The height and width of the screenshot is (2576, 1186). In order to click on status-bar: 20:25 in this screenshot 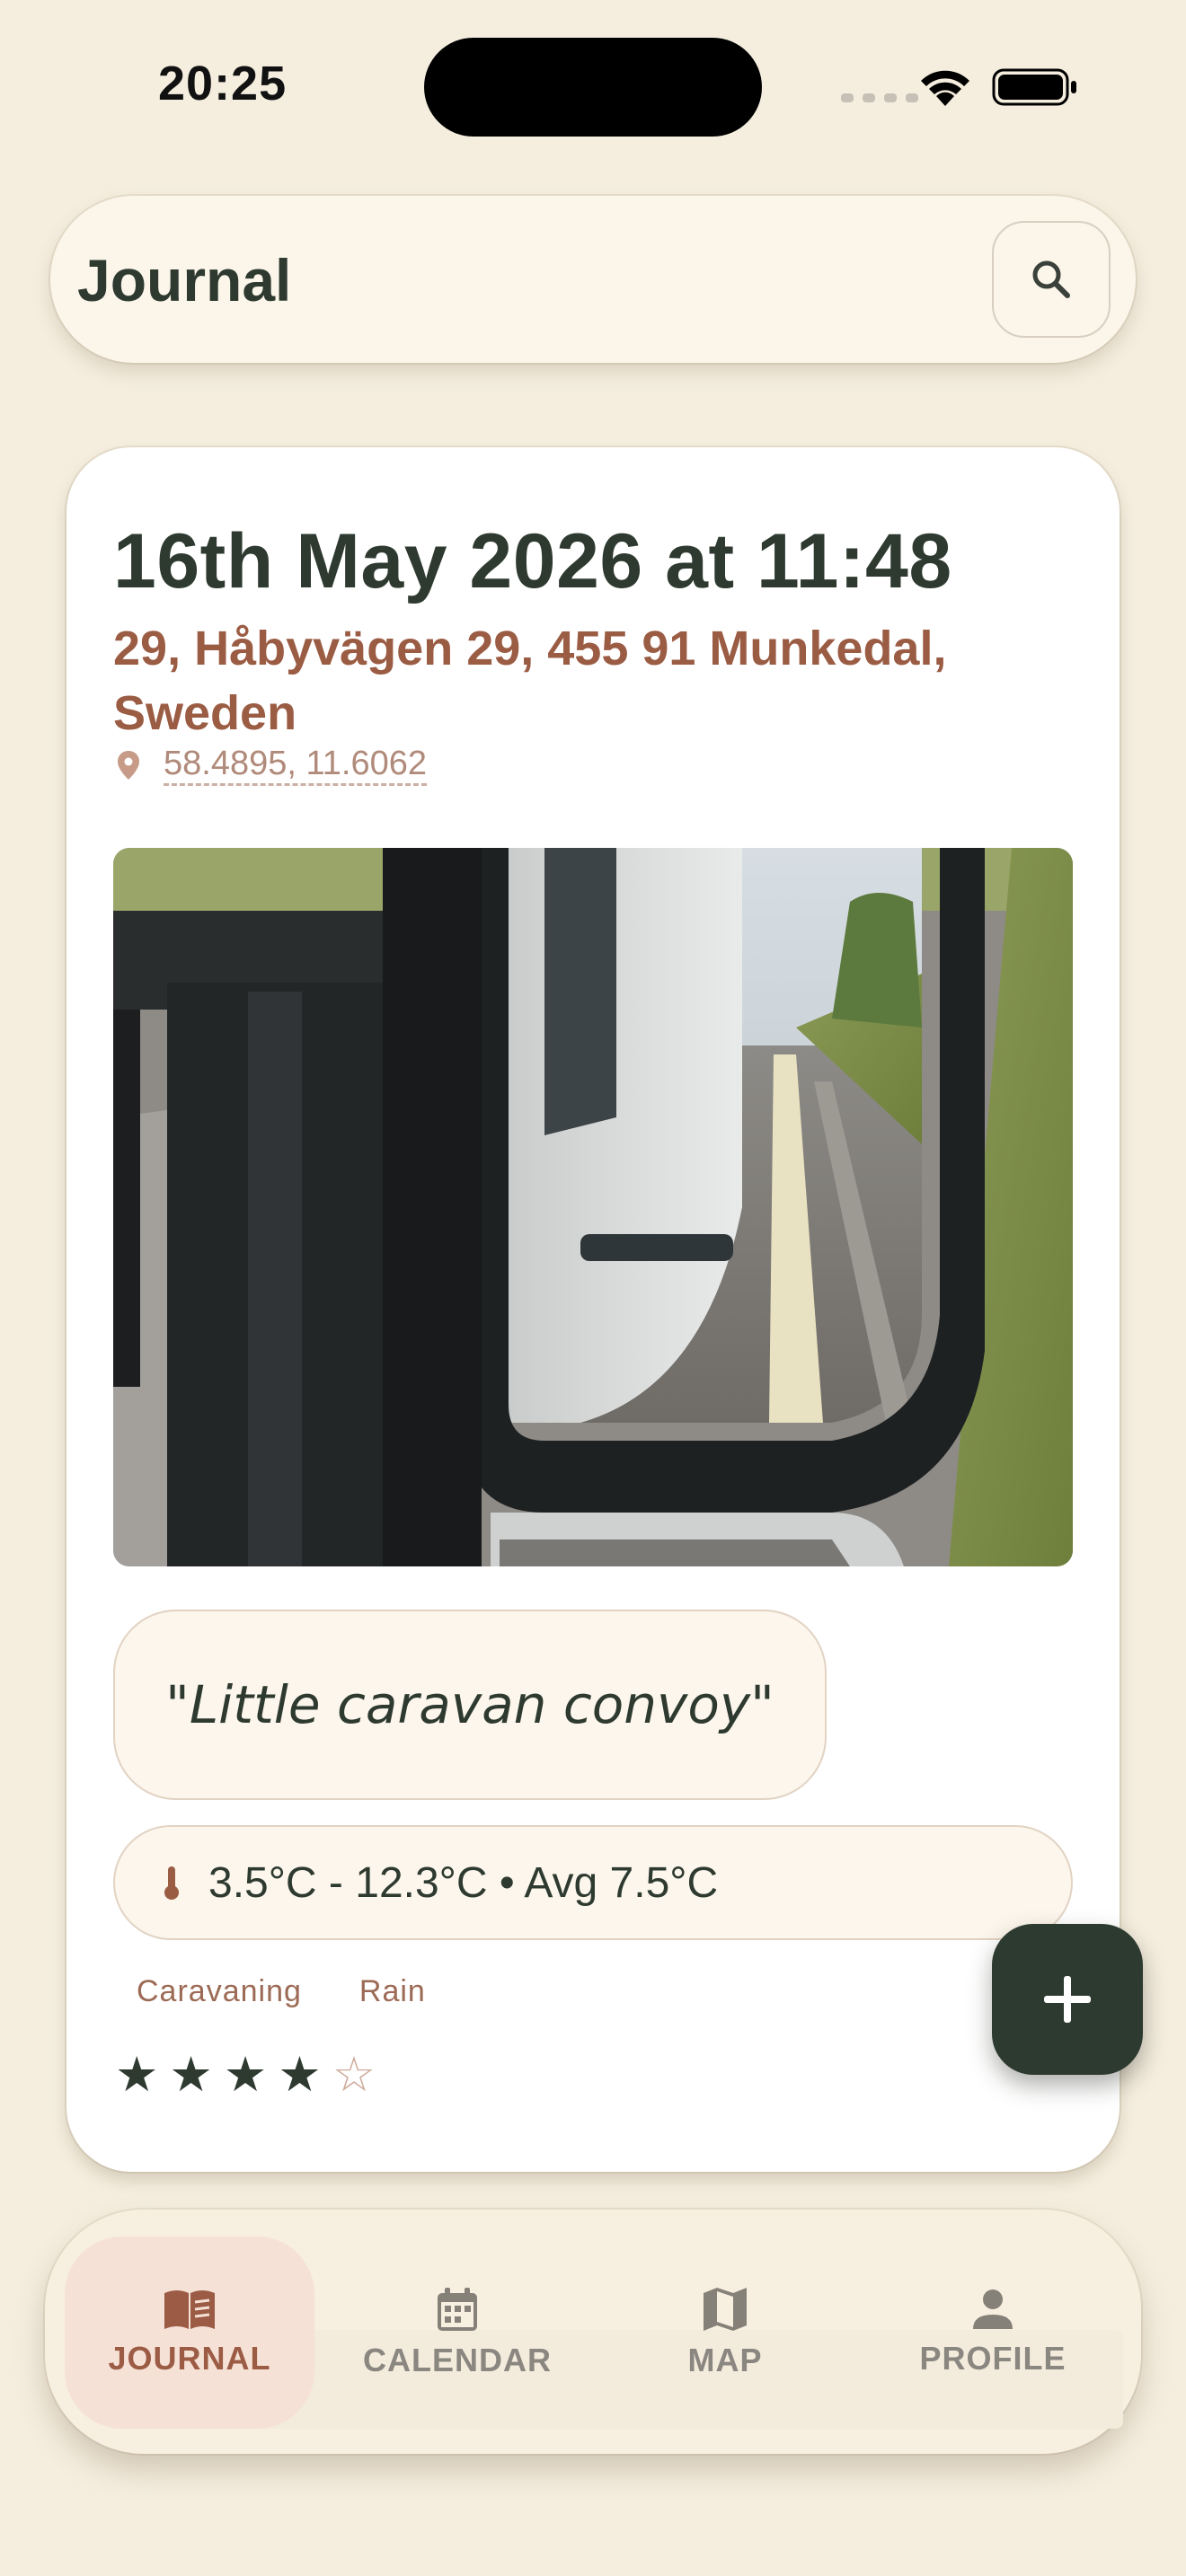, I will do `click(593, 85)`.